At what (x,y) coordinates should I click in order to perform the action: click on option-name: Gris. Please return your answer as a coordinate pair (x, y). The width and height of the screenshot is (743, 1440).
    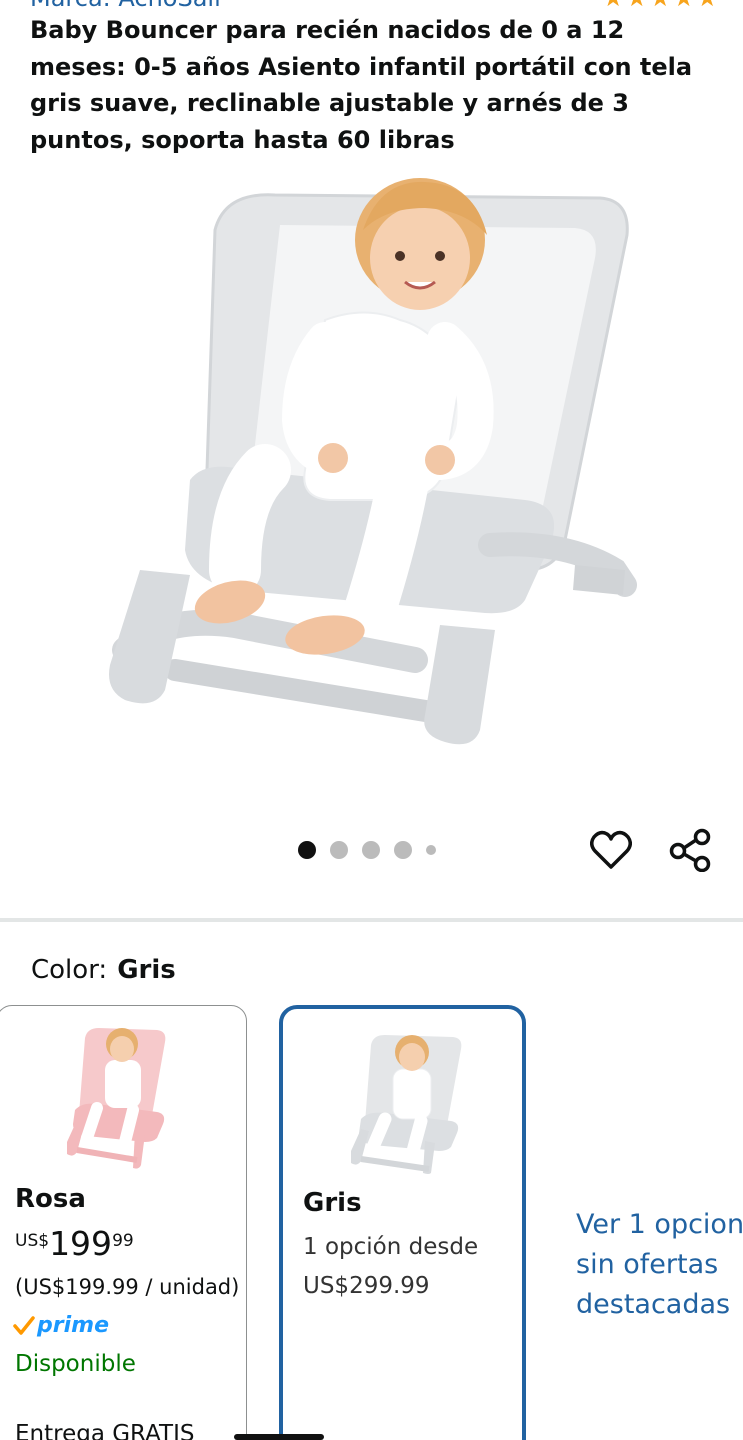
    Looking at the image, I should click on (332, 1203).